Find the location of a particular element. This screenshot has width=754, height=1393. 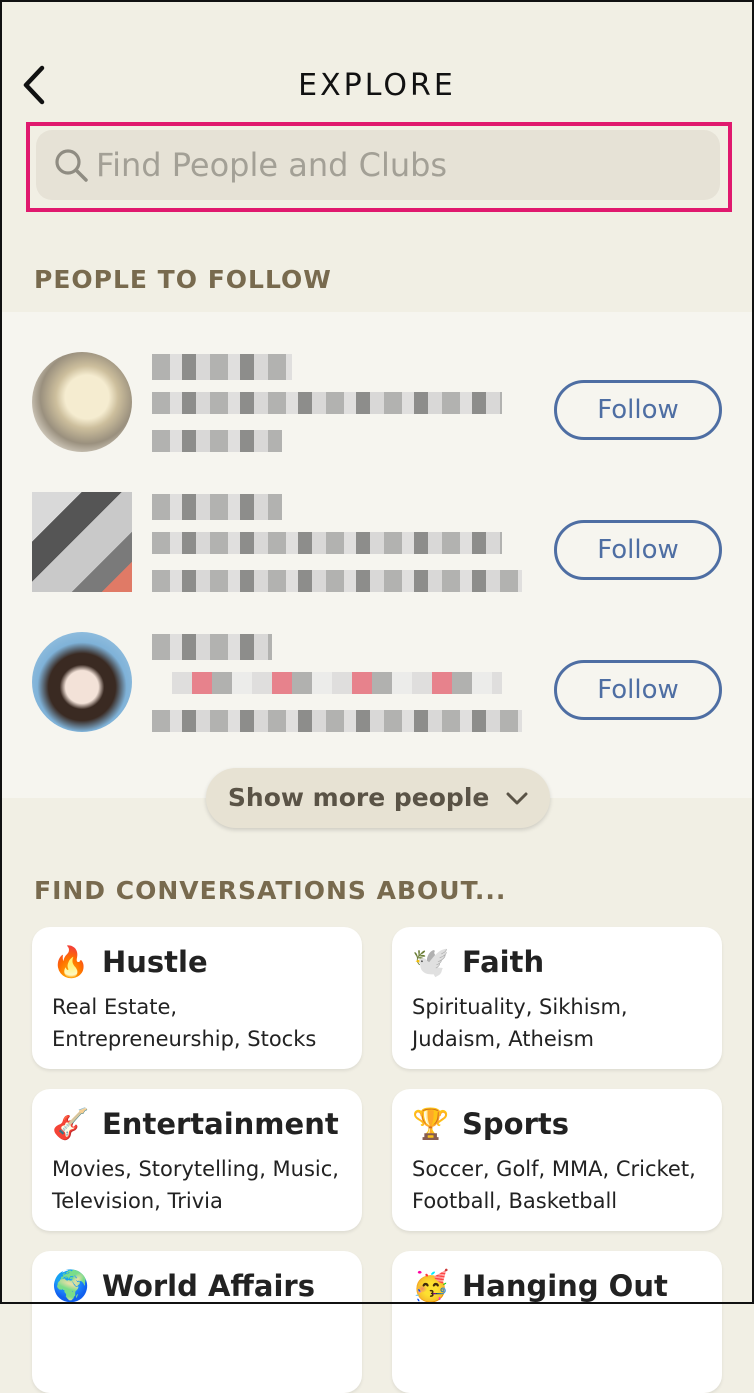

topic-subtitle: Spirituality, Sikhism, Judaism, Atheism is located at coordinates (520, 1023).